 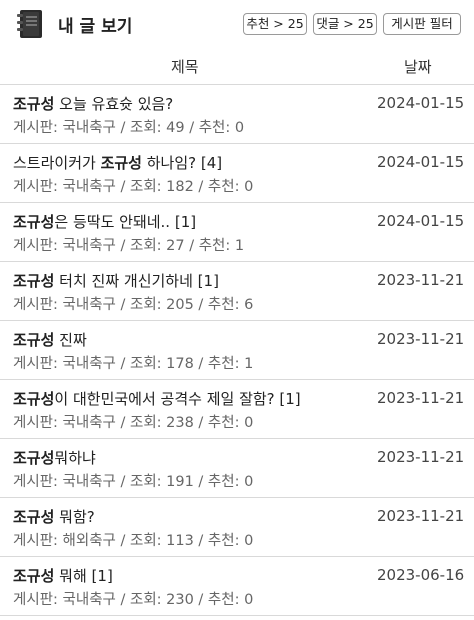 What do you see at coordinates (133, 305) in the screenshot?
I see `post-meta: 게시판: 국내축구 / 조회: 205 / 추천: 6` at bounding box center [133, 305].